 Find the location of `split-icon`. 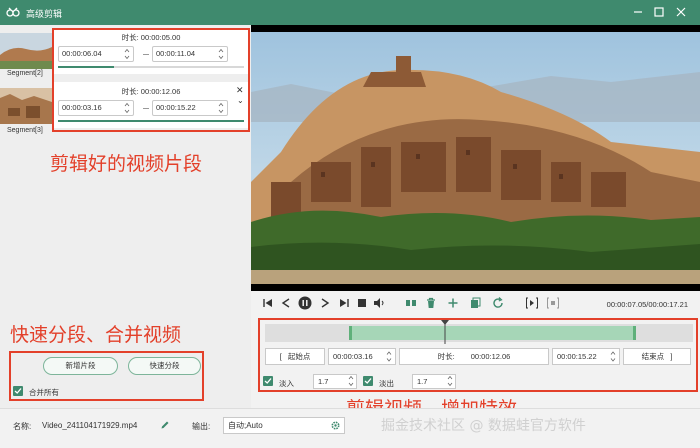

split-icon is located at coordinates (411, 303).